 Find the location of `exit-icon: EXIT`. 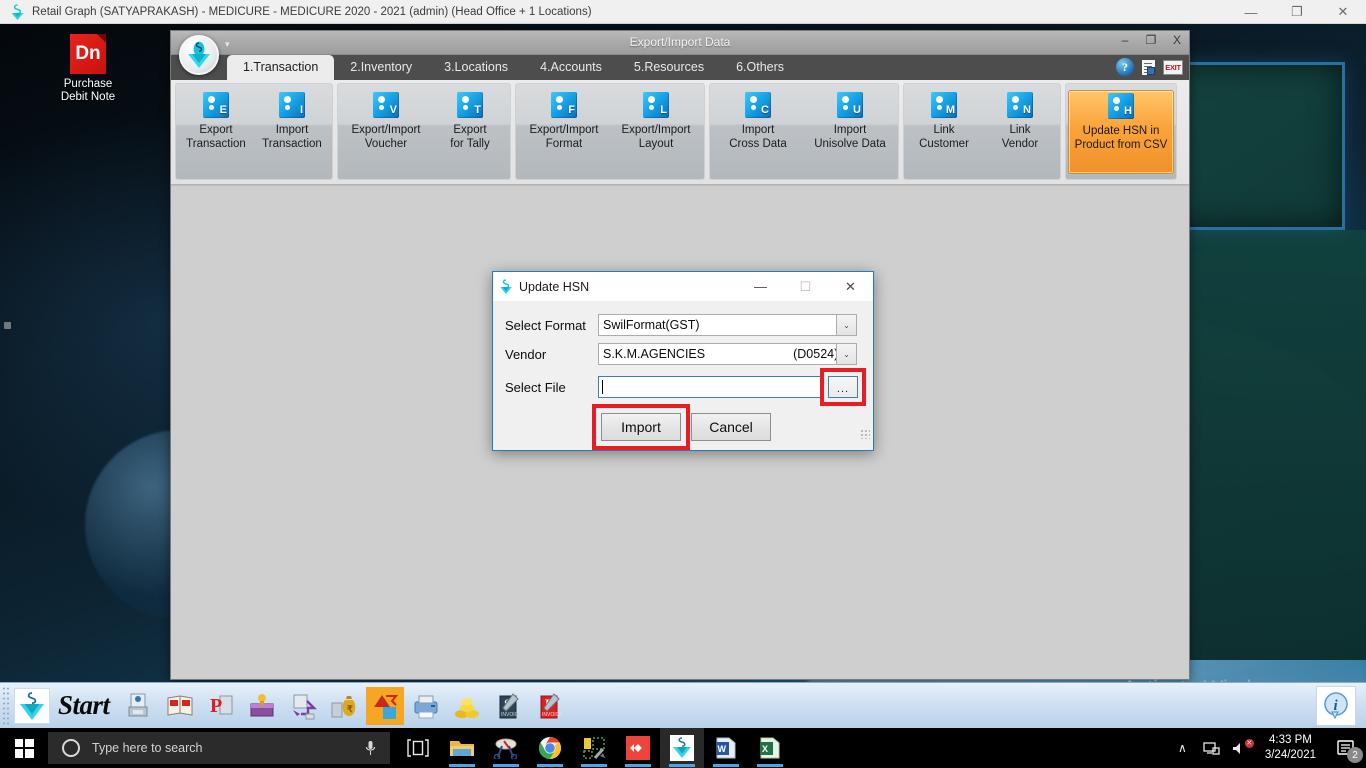

exit-icon: EXIT is located at coordinates (1173, 67).